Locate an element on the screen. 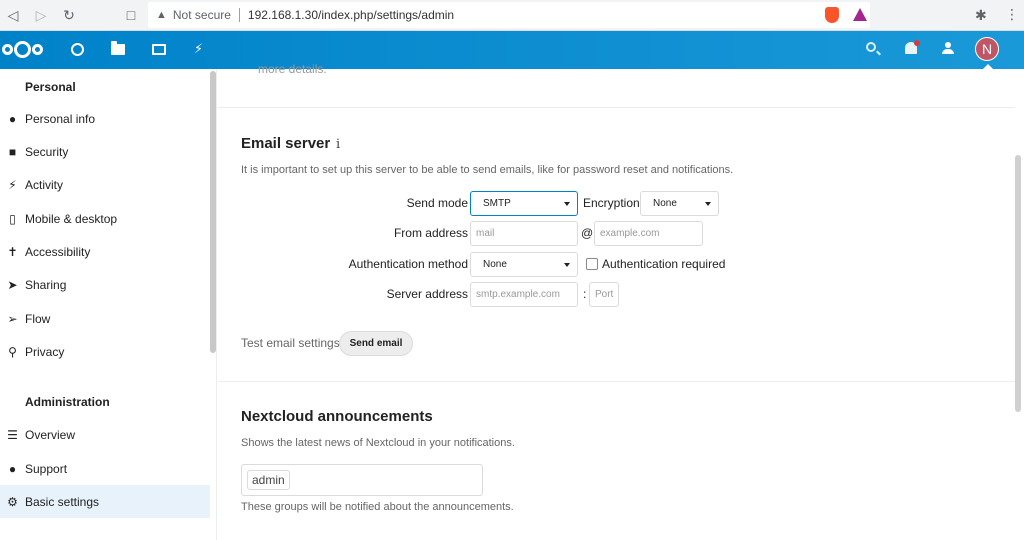  sidebar-item-label: Flow is located at coordinates (38, 318).